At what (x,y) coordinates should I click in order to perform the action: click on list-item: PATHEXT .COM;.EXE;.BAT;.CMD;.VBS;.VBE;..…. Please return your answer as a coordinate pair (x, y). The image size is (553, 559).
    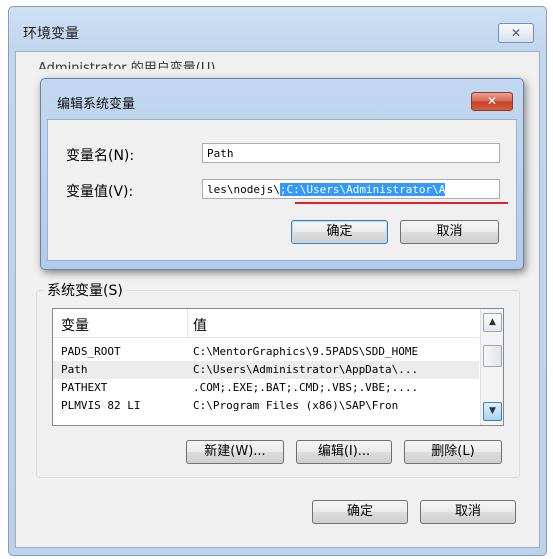
    Looking at the image, I should click on (266, 388).